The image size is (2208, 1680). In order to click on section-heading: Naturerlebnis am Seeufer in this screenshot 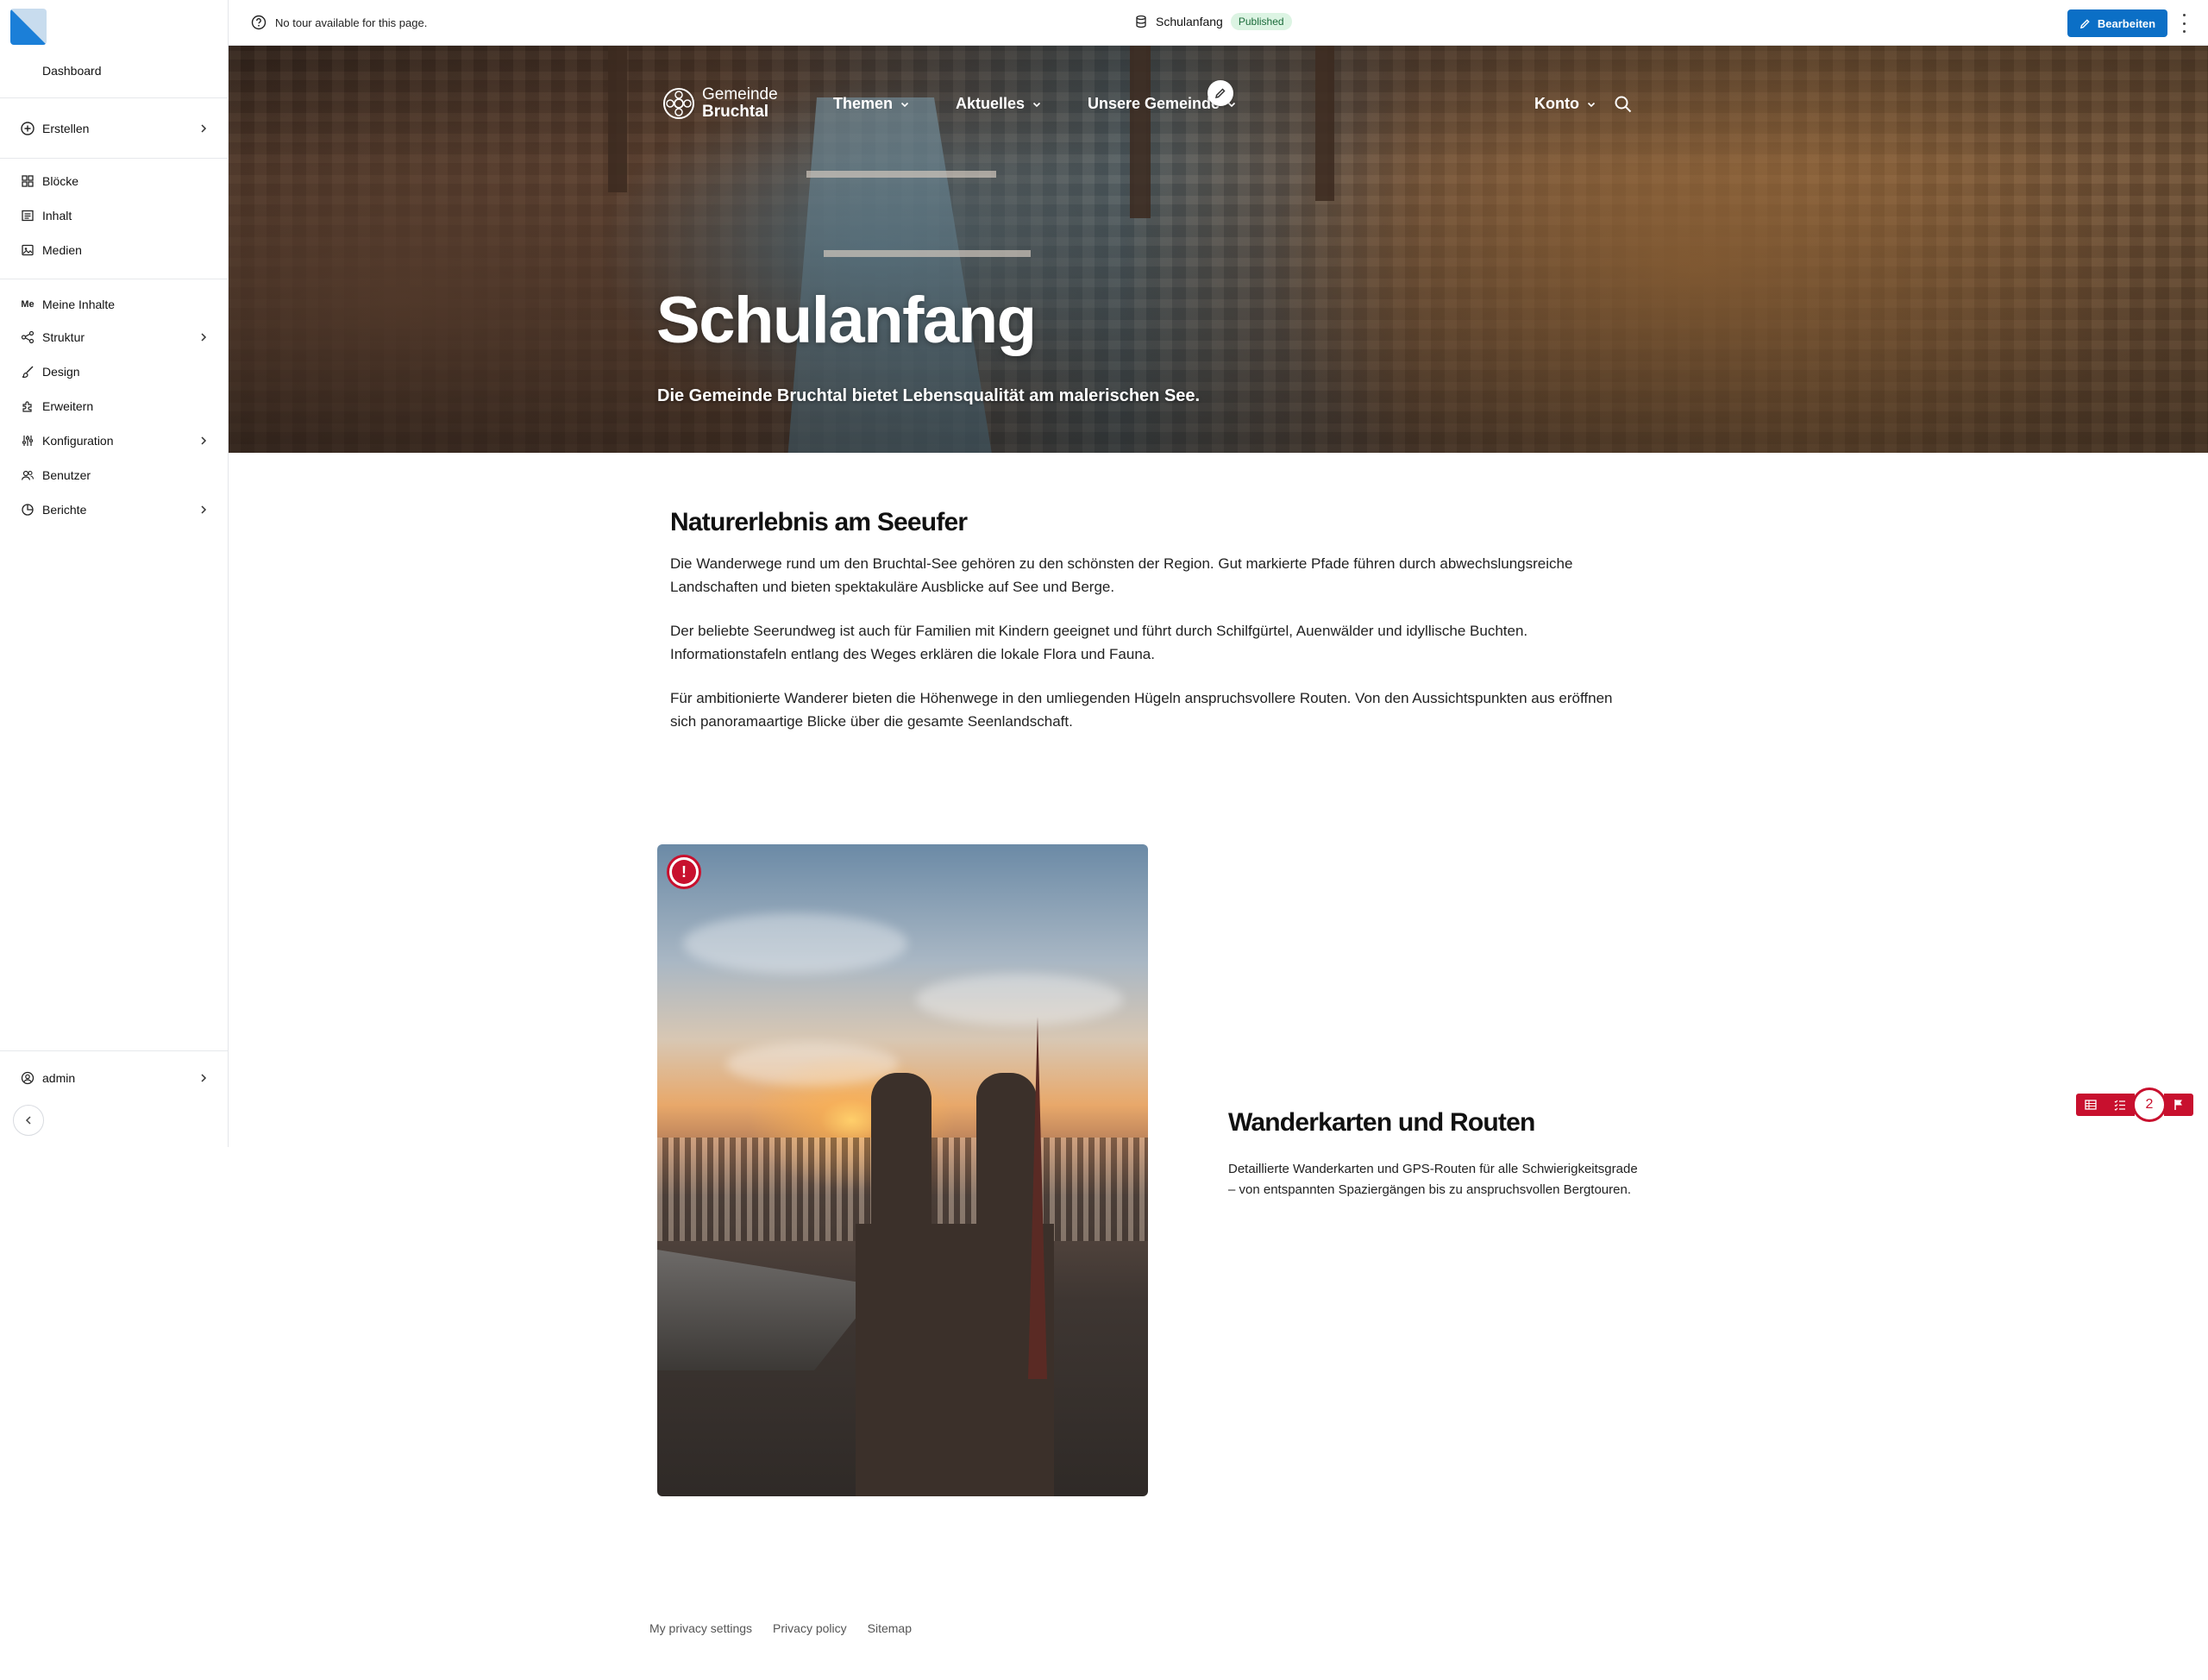, I will do `click(819, 522)`.